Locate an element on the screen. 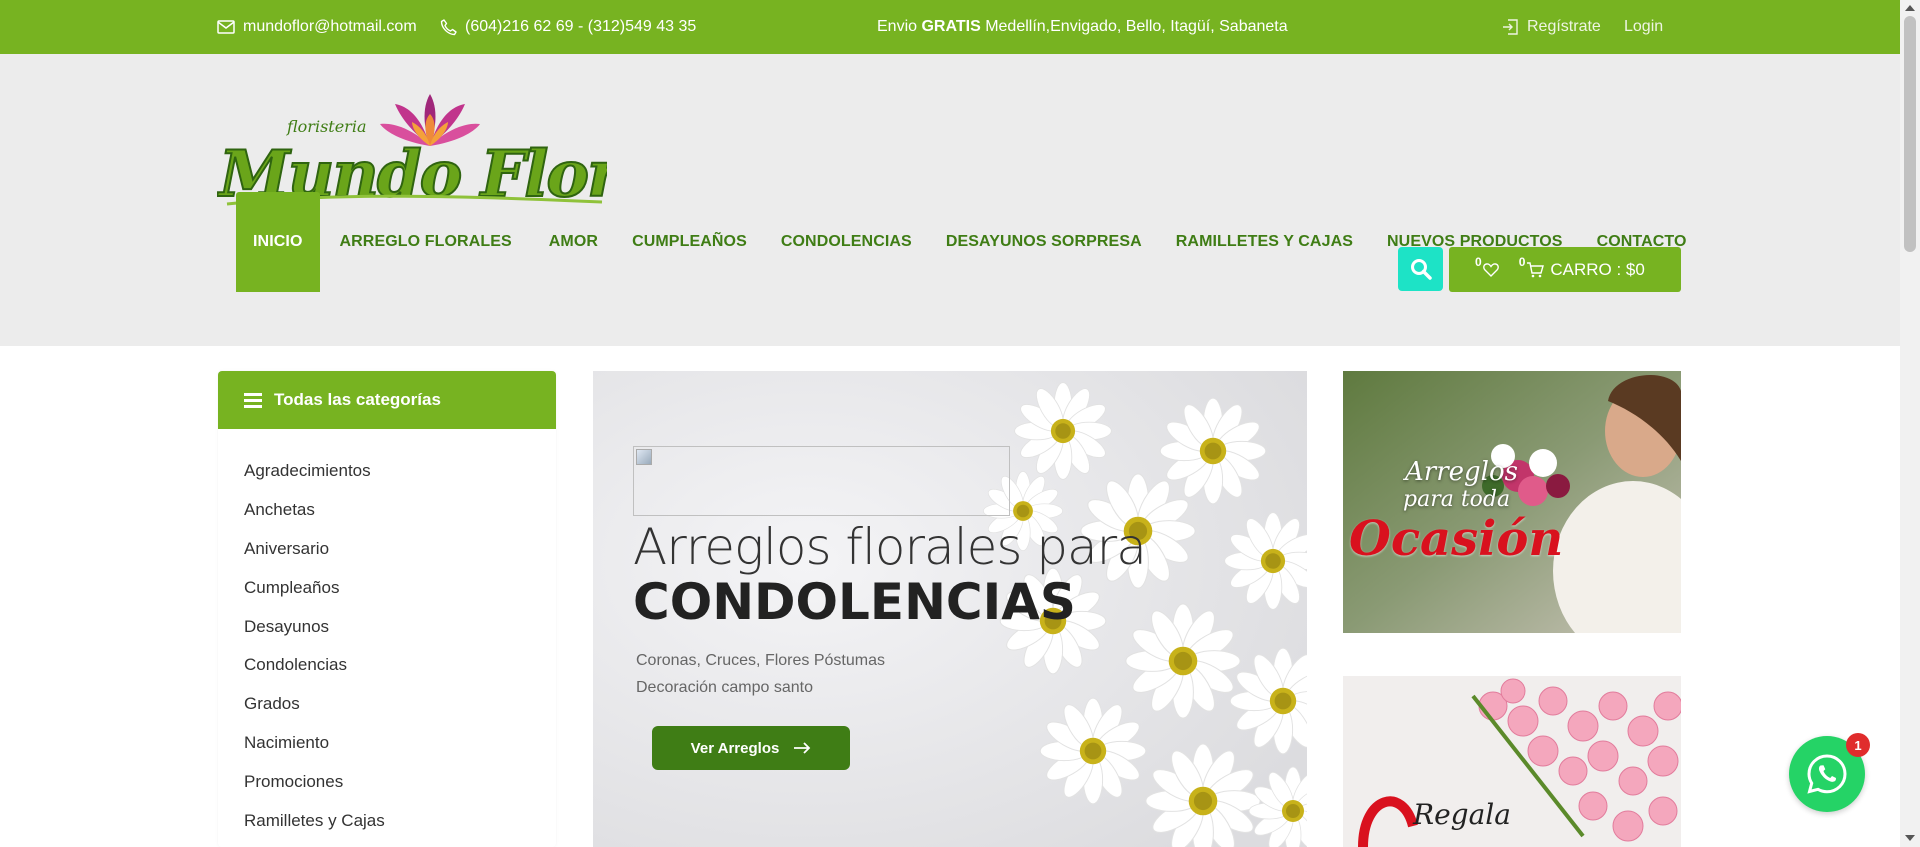  cart-icon is located at coordinates (1536, 269).